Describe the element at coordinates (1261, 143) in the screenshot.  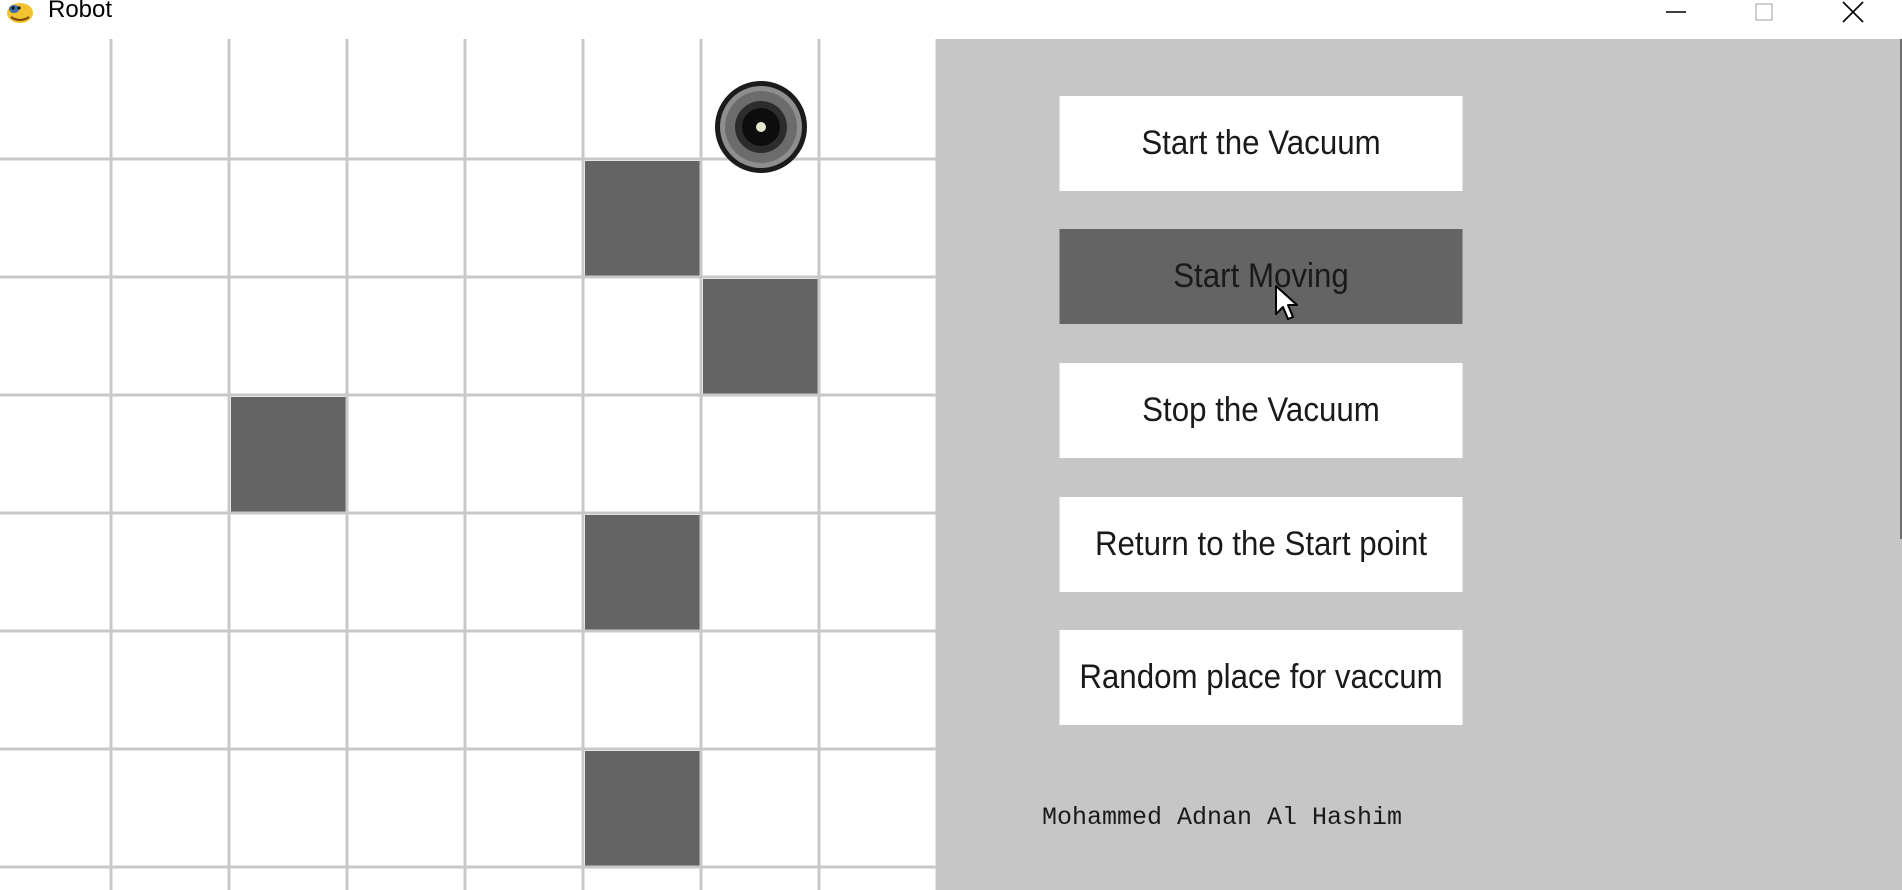
I see `start-vacuum-button: Start the Vacuum` at that location.